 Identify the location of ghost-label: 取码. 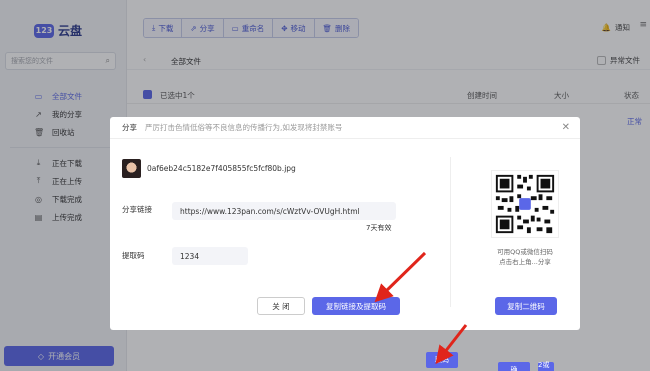
(442, 360).